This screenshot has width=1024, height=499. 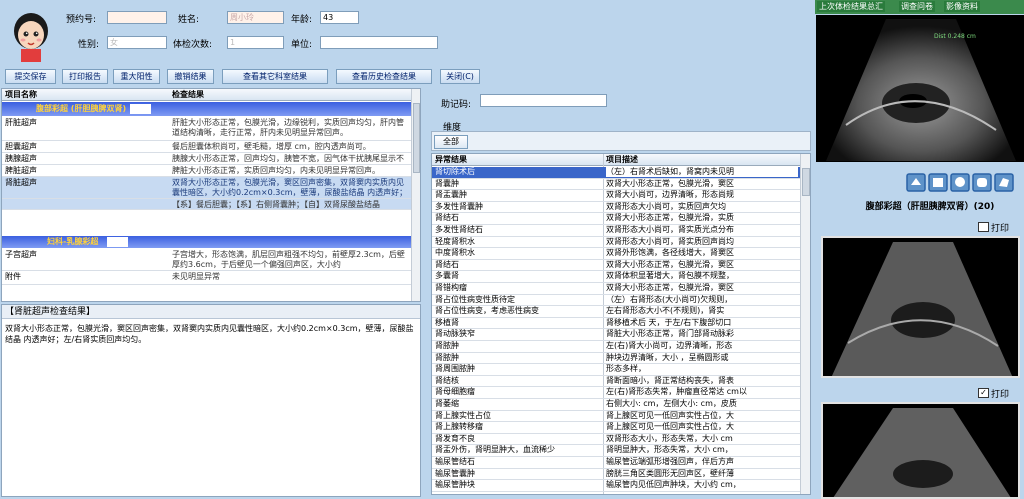 What do you see at coordinates (384, 76) in the screenshot?
I see `view-history-button: 查看历史检查结果` at bounding box center [384, 76].